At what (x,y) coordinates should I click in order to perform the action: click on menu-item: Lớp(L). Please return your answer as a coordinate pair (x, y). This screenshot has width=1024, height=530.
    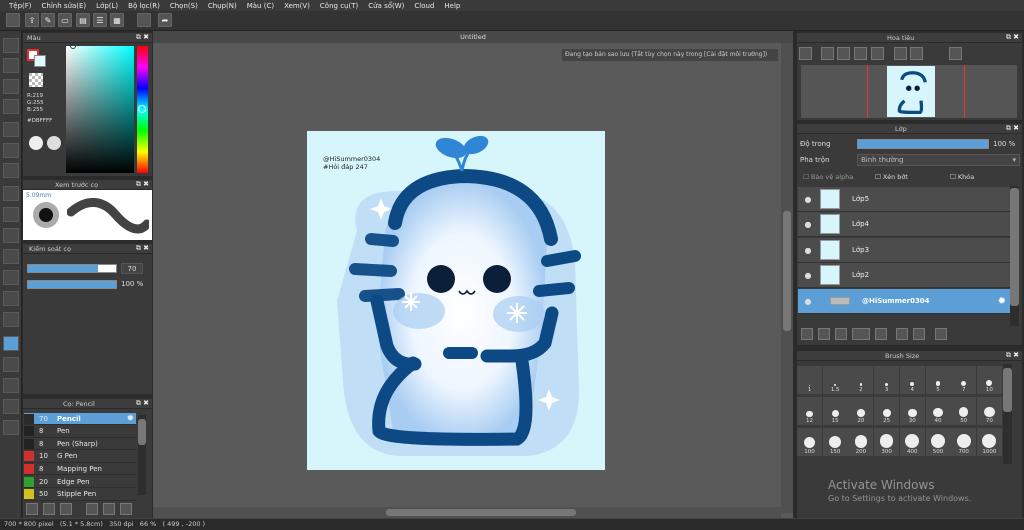
    Looking at the image, I should click on (107, 6).